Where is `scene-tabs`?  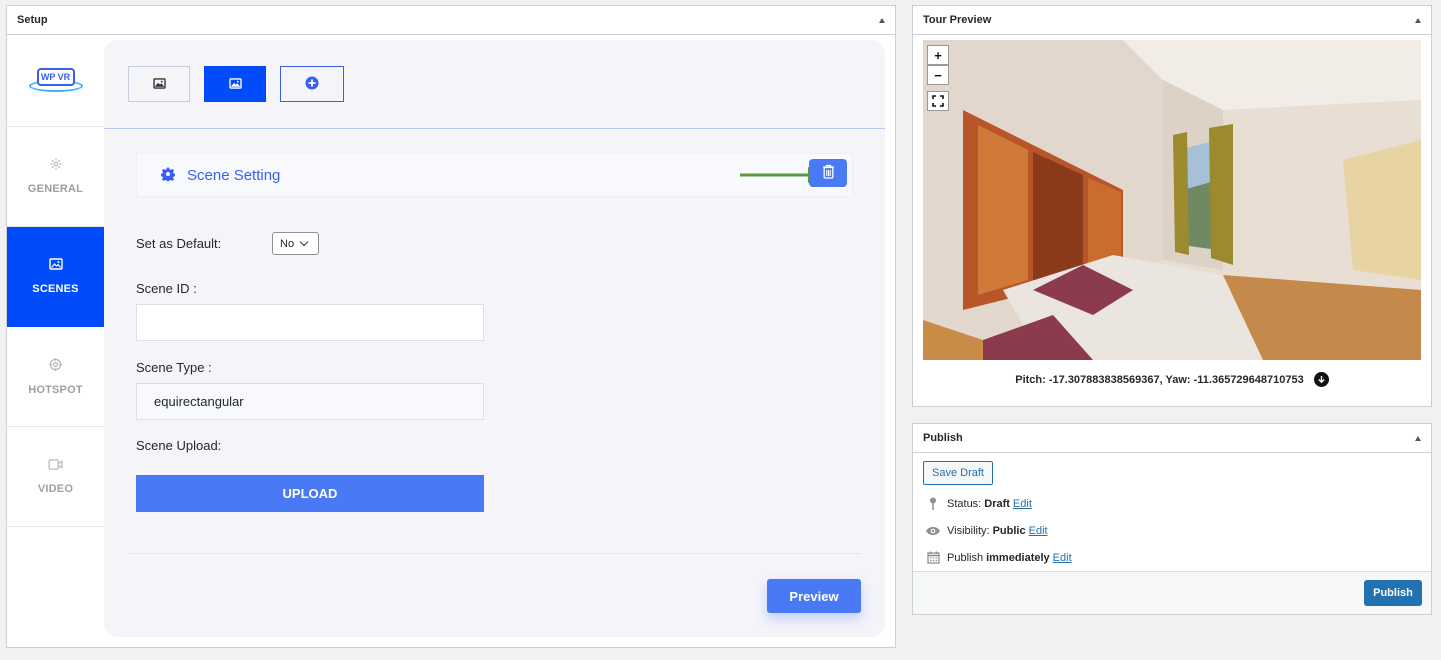 scene-tabs is located at coordinates (236, 84).